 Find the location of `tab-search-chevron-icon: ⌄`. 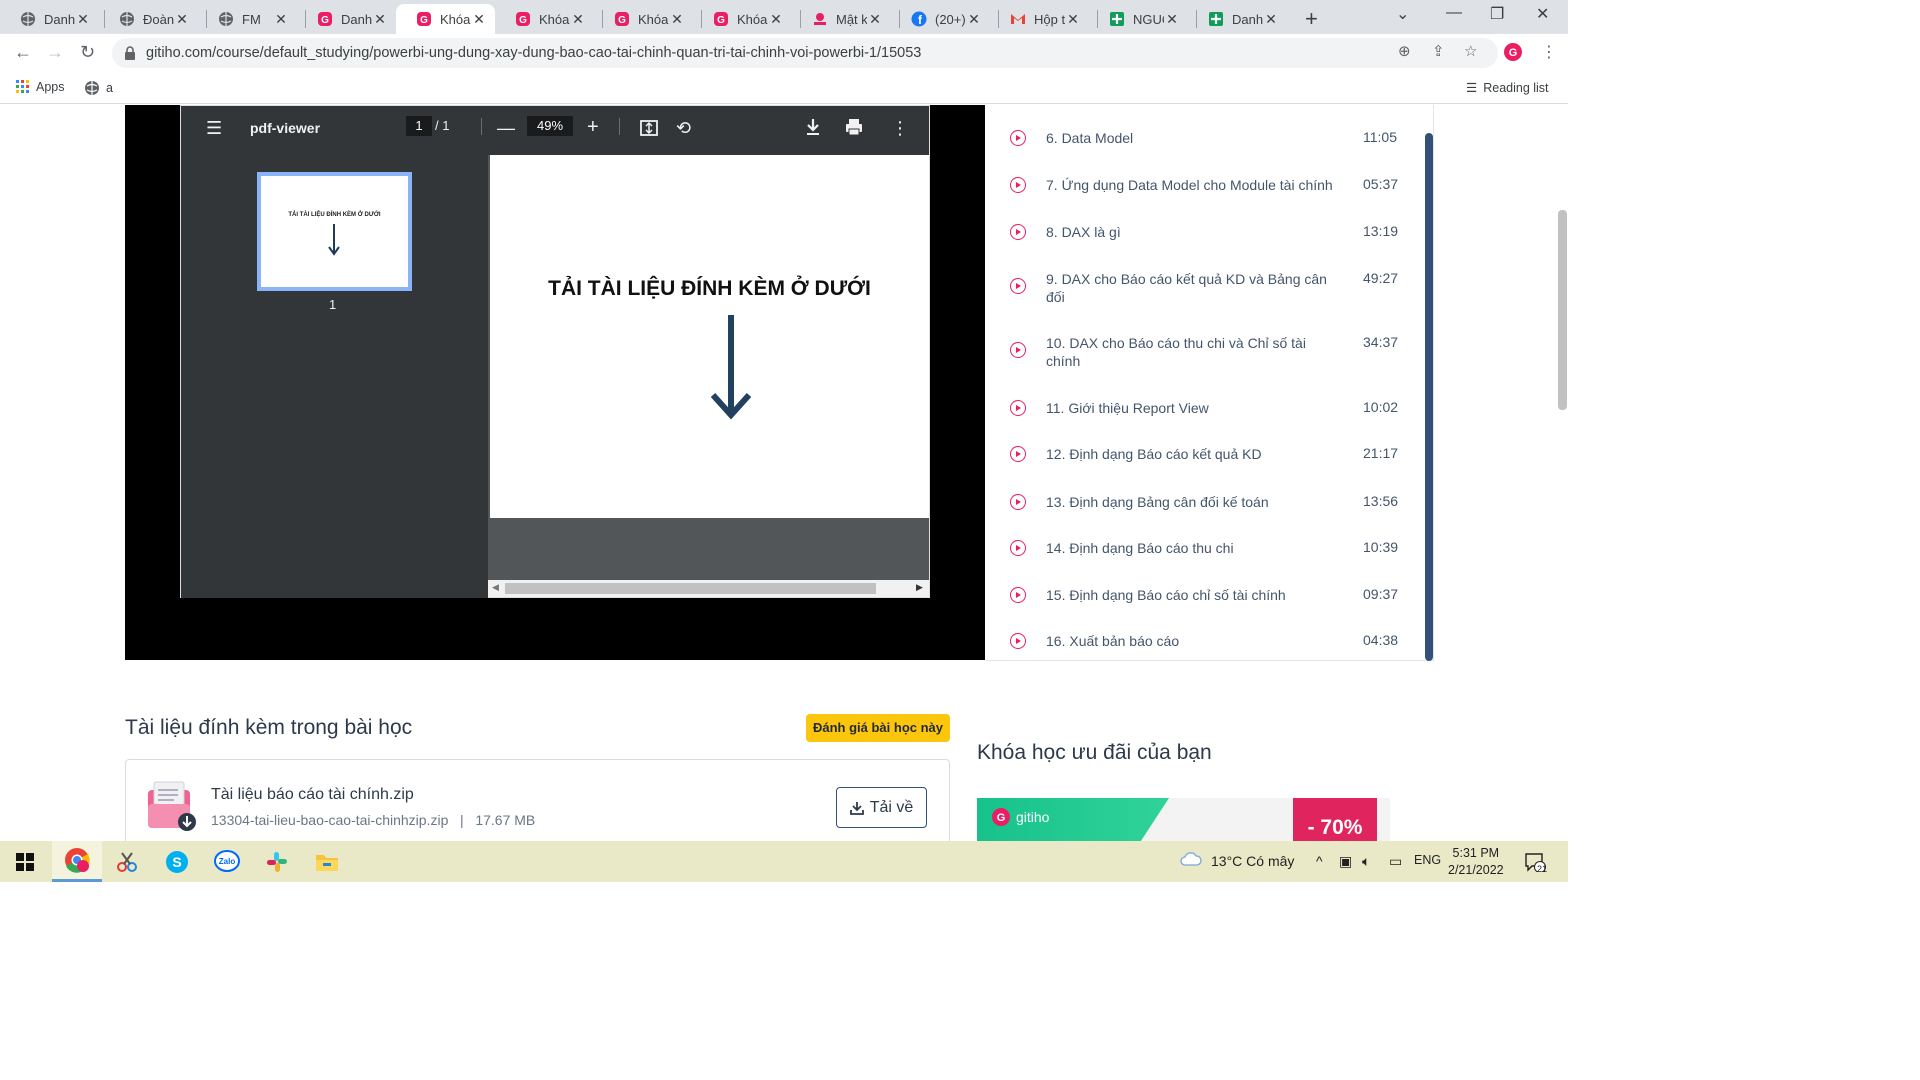

tab-search-chevron-icon: ⌄ is located at coordinates (1402, 14).